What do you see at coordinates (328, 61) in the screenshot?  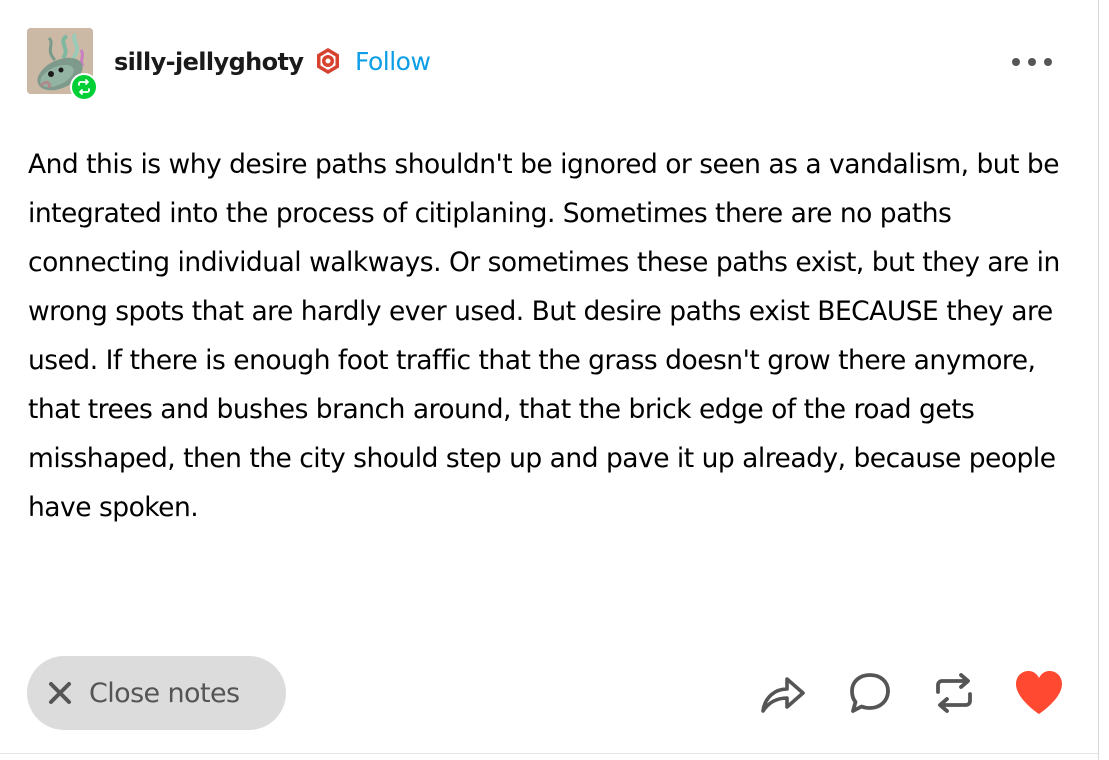 I see `blog-badge-icon` at bounding box center [328, 61].